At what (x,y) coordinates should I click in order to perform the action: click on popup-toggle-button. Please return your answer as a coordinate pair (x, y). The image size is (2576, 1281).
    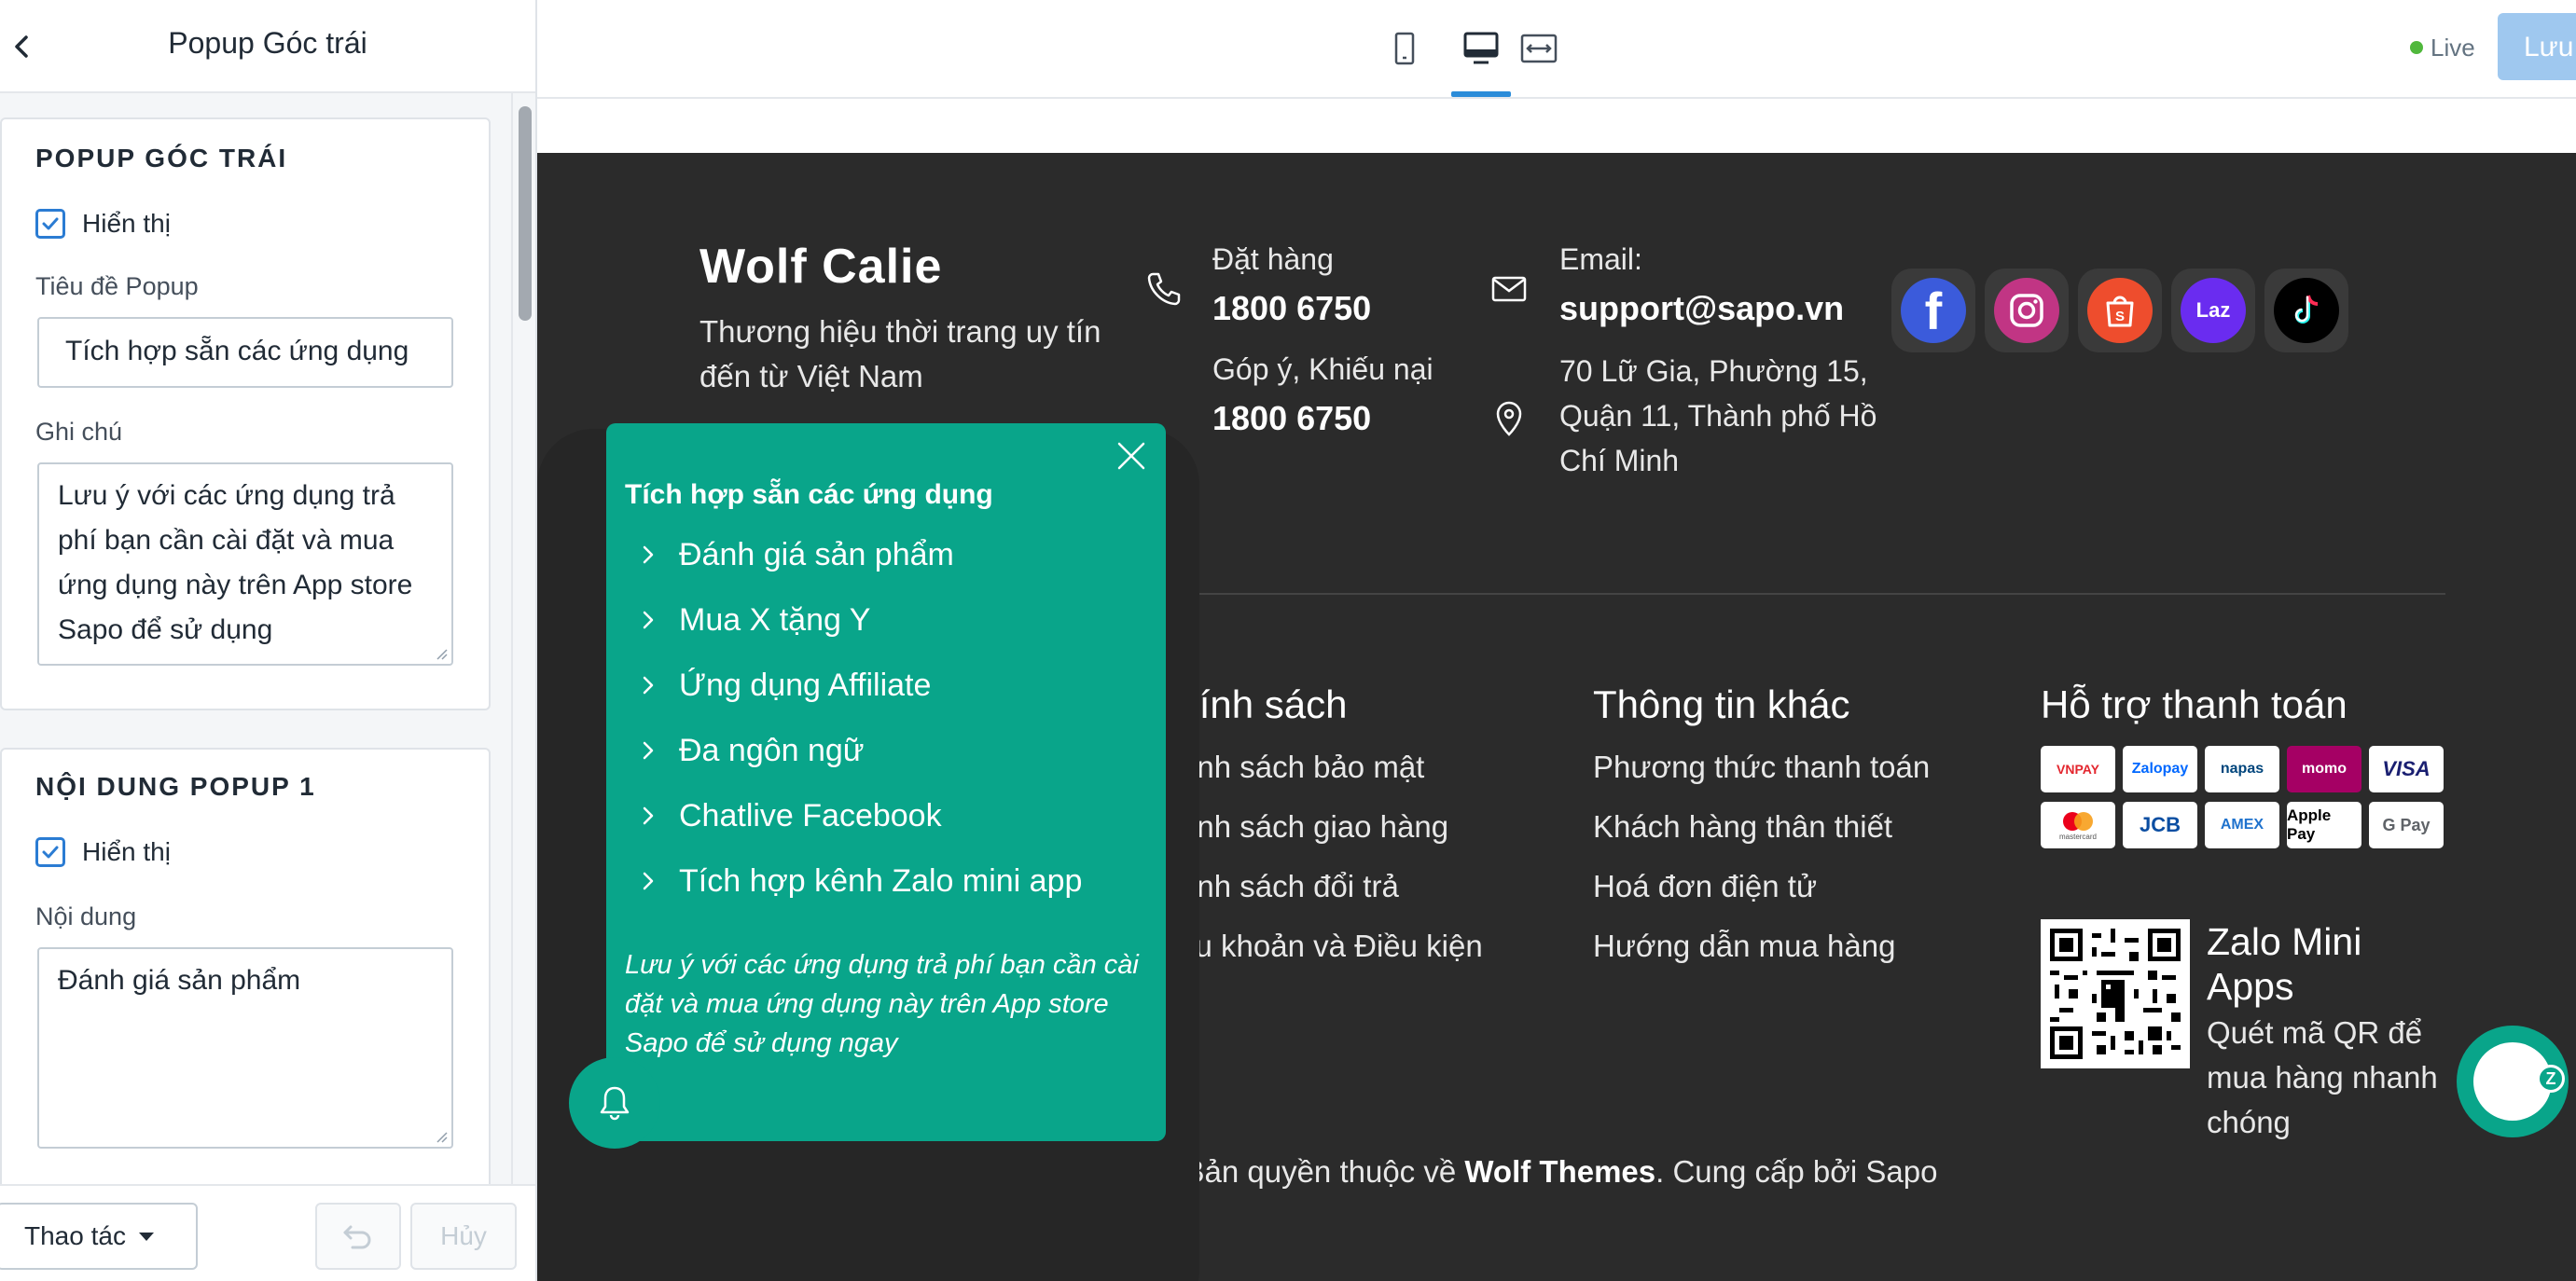
    Looking at the image, I should click on (614, 1103).